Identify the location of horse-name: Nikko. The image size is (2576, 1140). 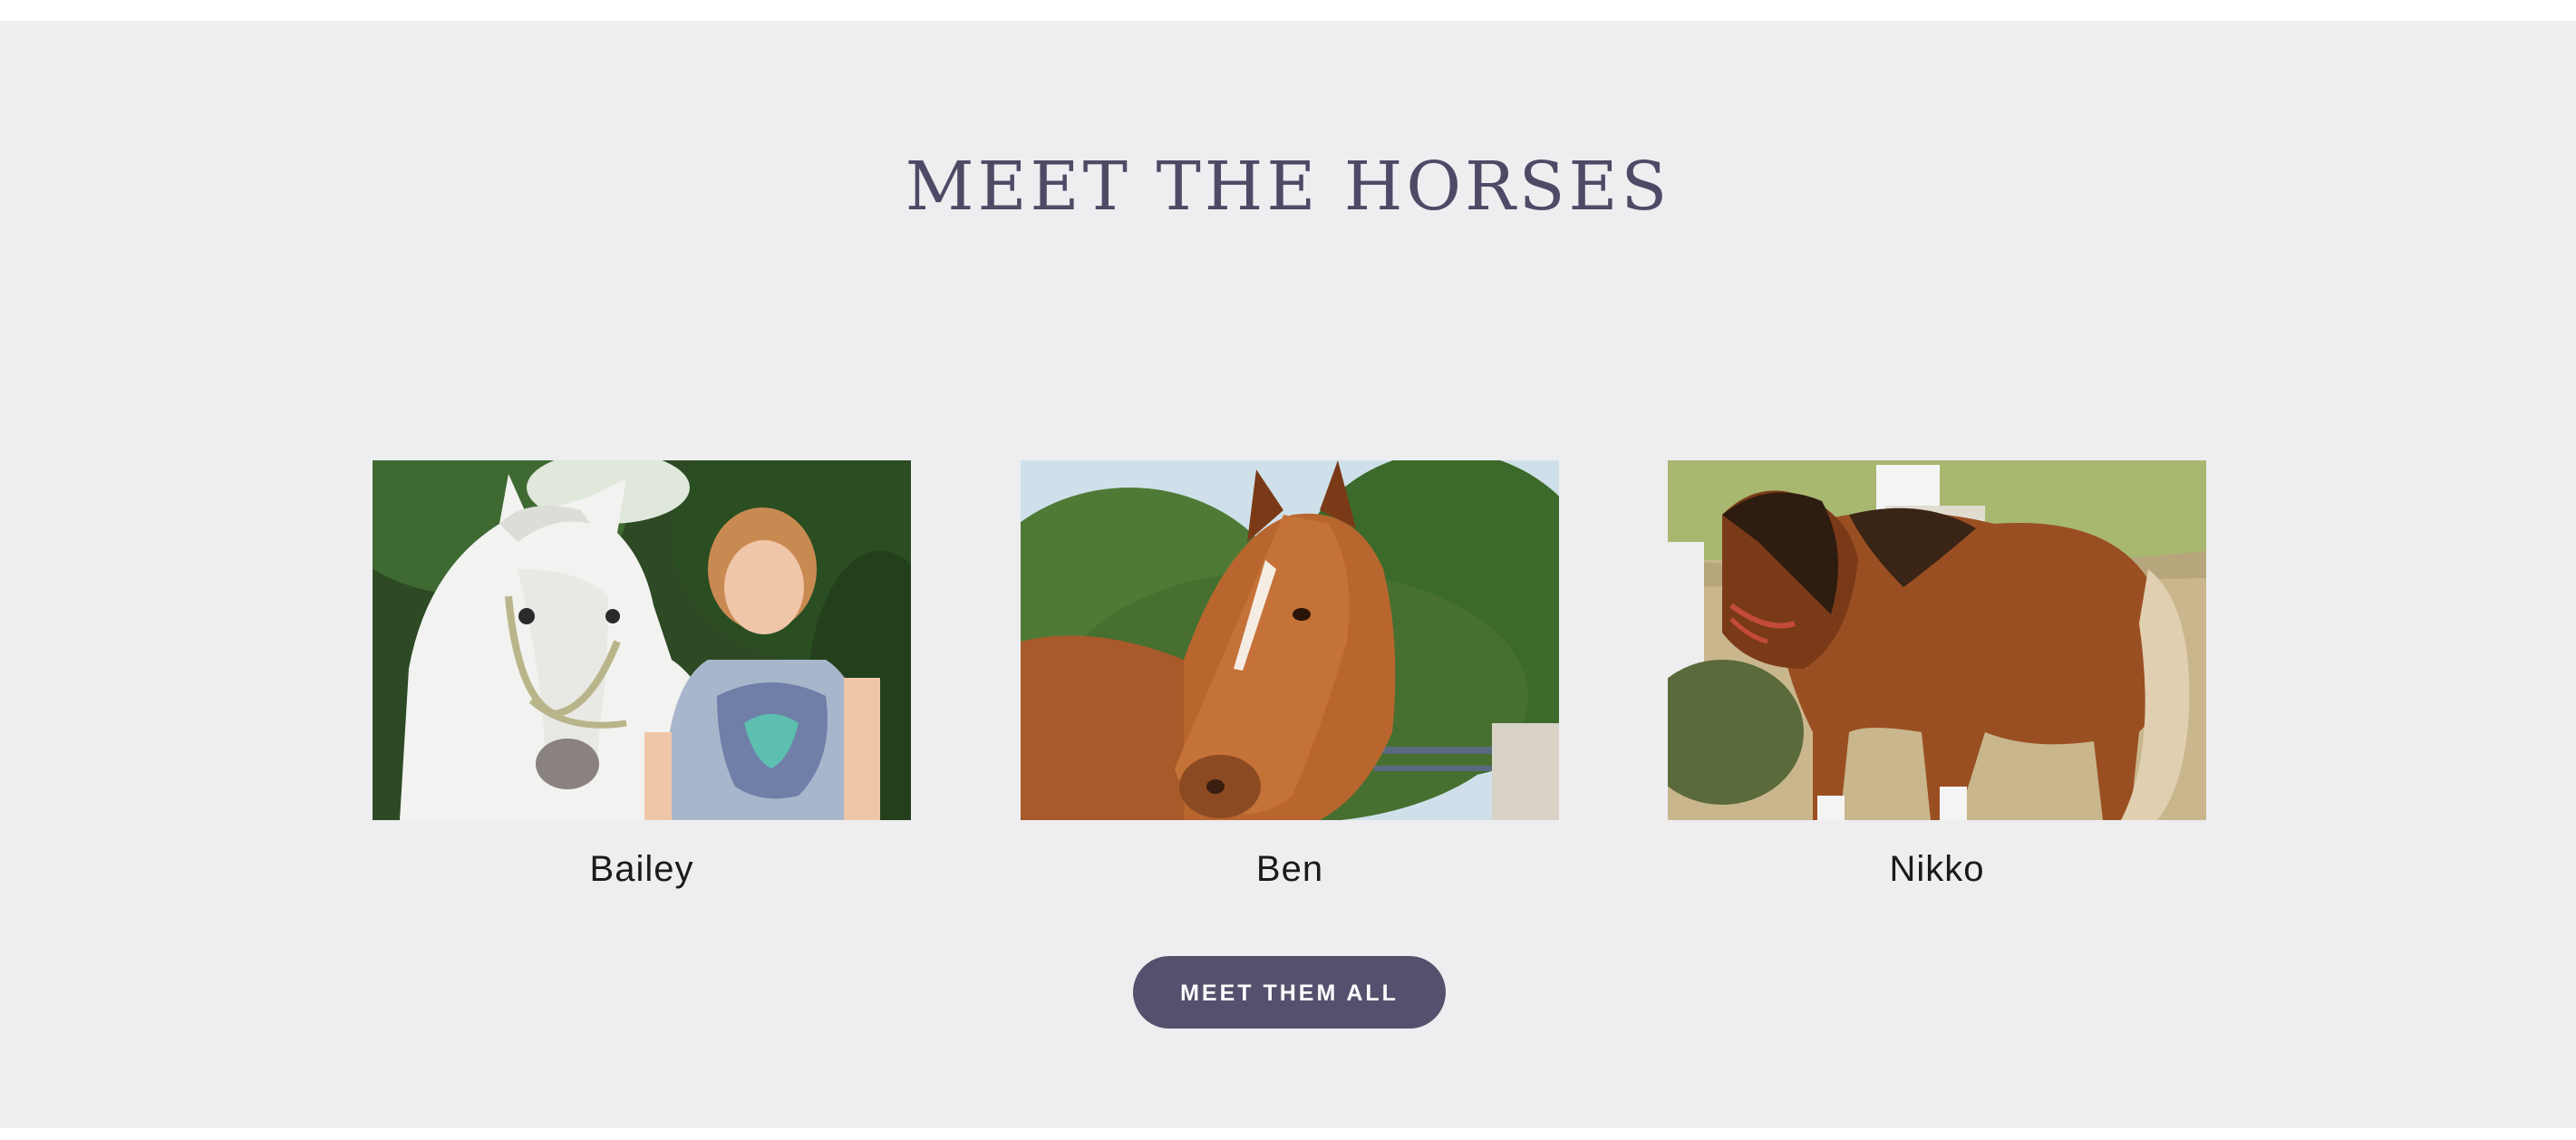
(1937, 870).